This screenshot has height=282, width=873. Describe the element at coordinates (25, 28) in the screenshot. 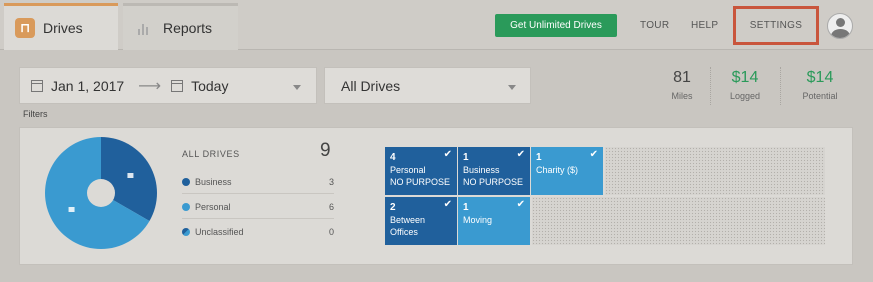

I see `drives-app-icon: ⊓` at that location.